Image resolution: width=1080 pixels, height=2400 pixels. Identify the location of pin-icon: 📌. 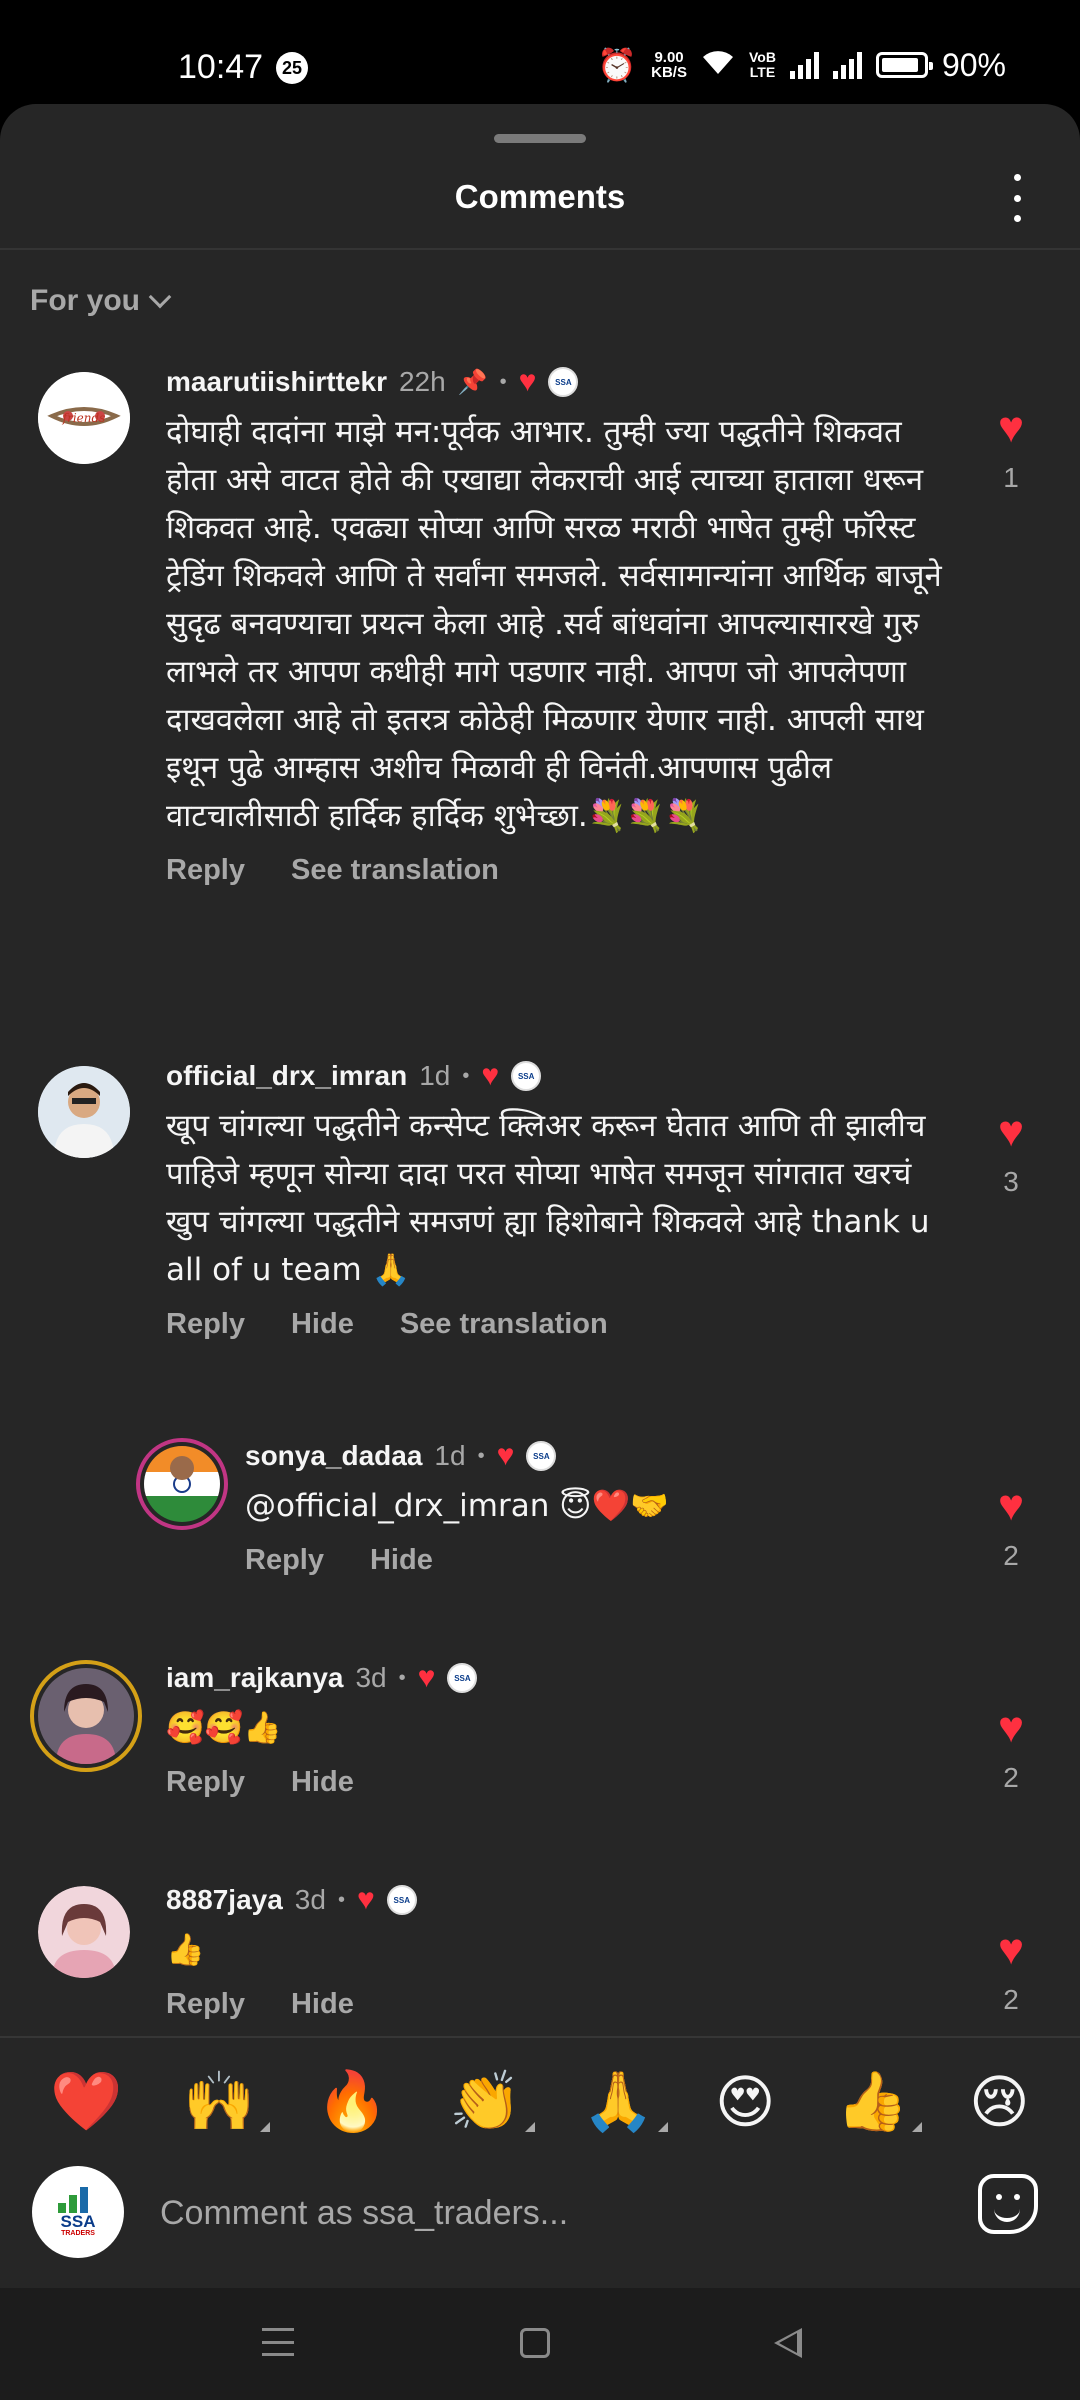
(472, 382).